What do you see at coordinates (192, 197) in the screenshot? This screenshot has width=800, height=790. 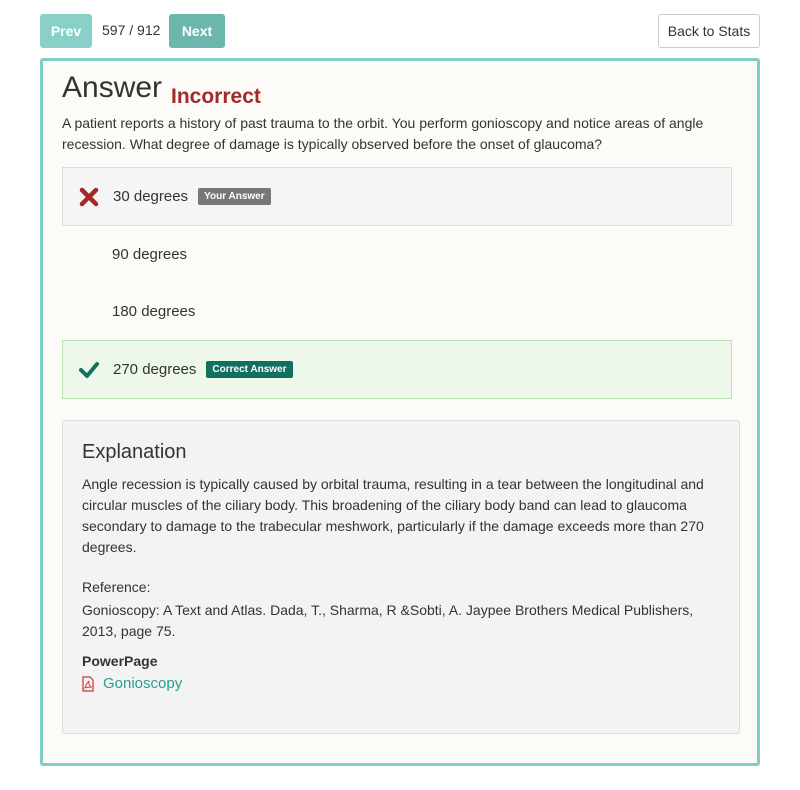 I see `option-label: 30 degrees Your Answer` at bounding box center [192, 197].